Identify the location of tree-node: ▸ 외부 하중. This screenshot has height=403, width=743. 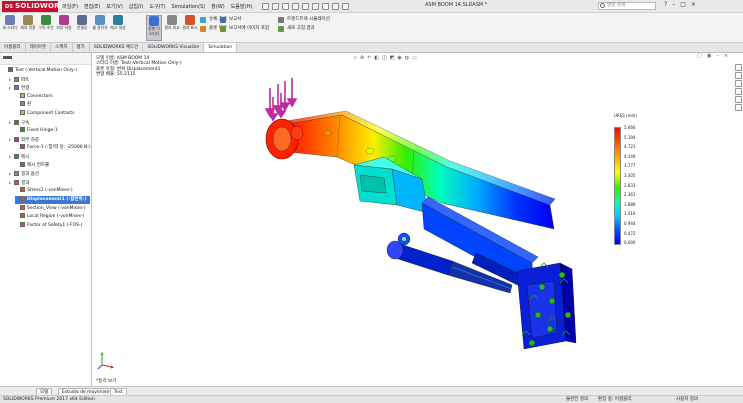
(24, 140).